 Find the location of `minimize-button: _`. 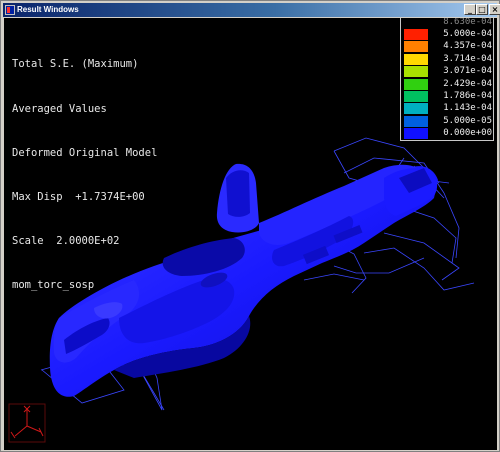

minimize-button: _ is located at coordinates (470, 9).